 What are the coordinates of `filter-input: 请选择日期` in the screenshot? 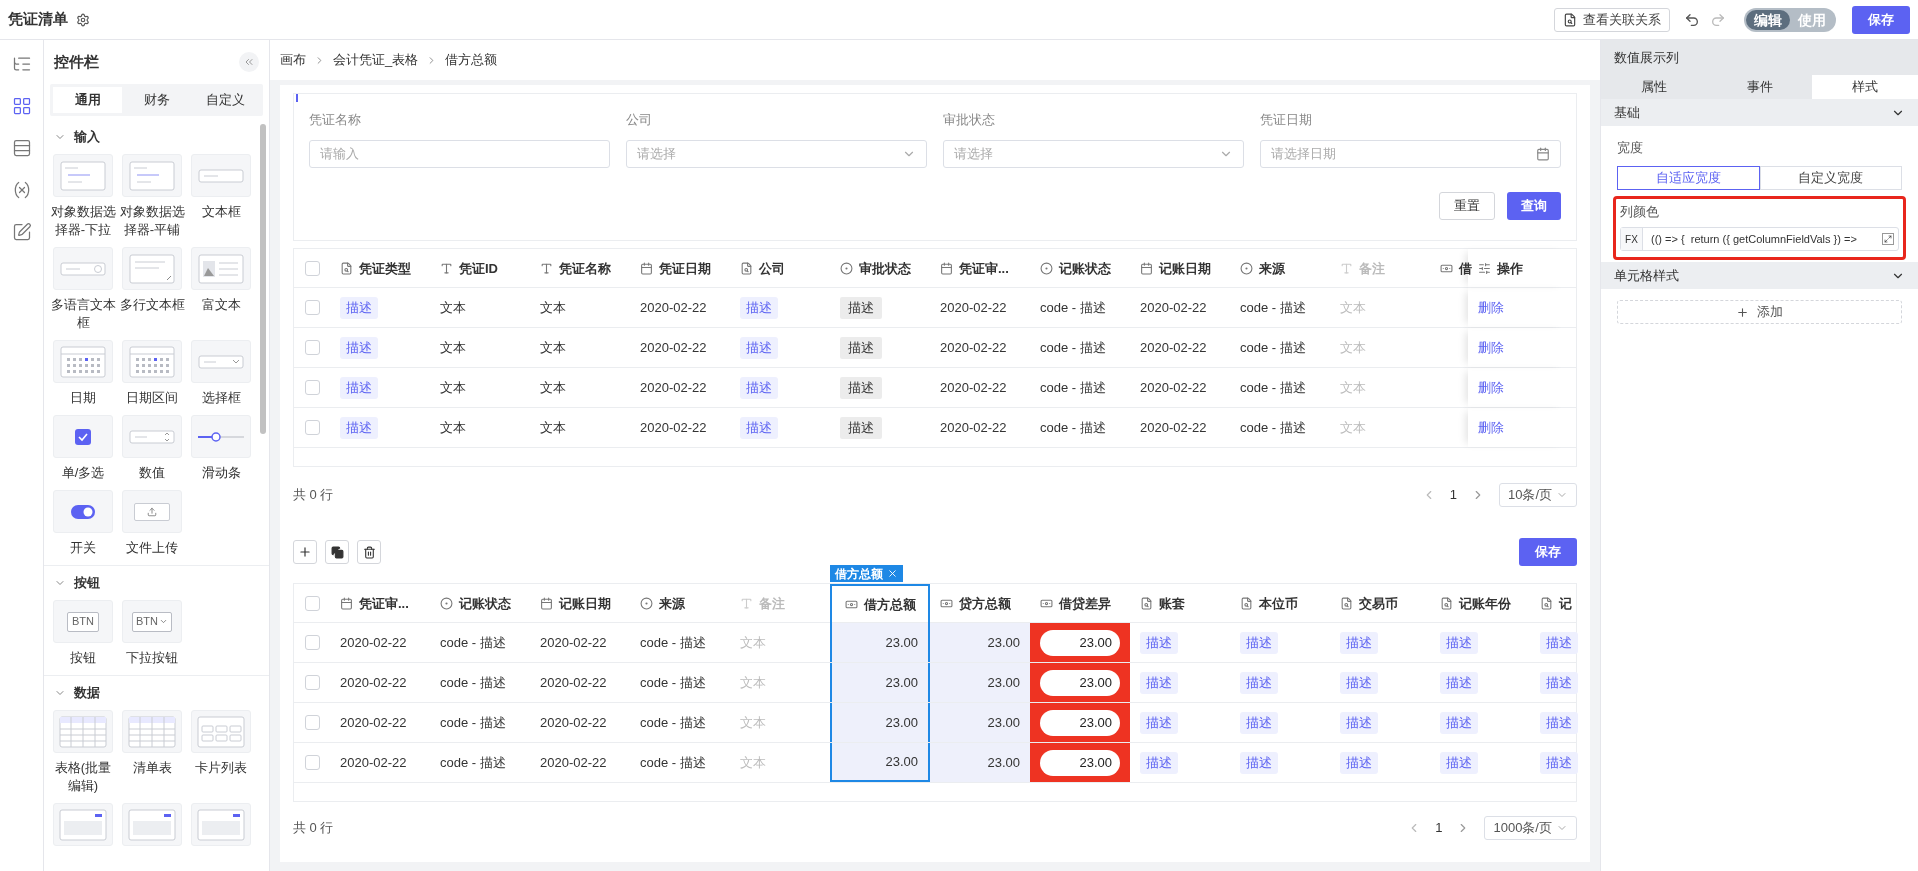 It's located at (1403, 153).